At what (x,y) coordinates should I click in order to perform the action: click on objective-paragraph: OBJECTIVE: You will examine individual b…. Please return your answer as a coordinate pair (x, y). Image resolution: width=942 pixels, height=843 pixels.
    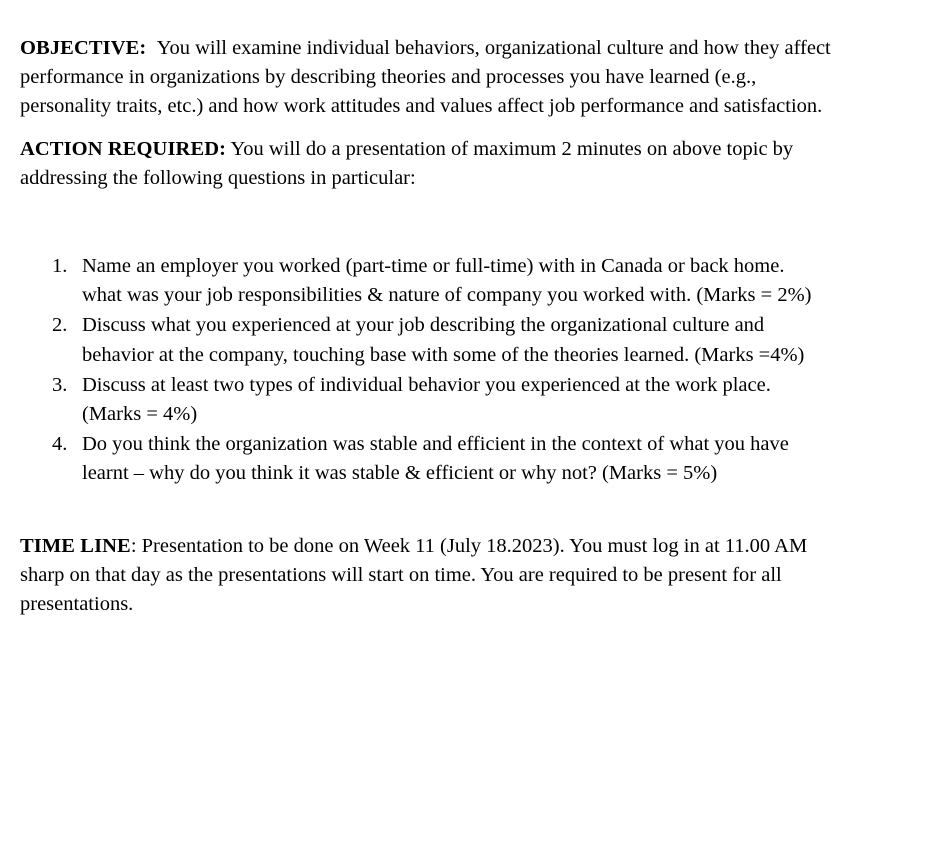
    Looking at the image, I should click on (431, 78).